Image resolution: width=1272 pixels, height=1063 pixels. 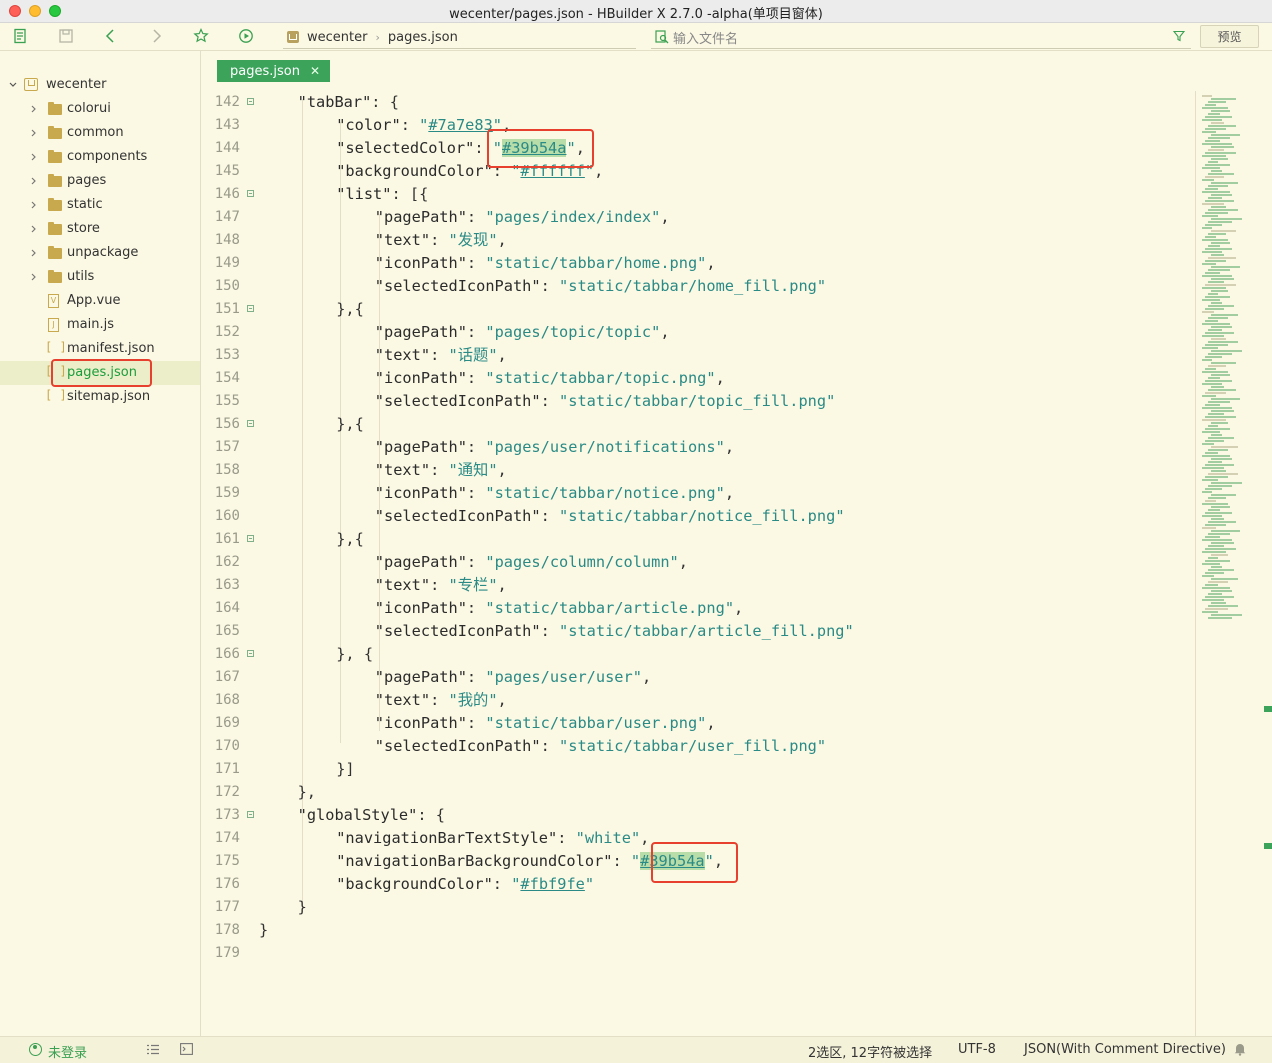 What do you see at coordinates (100, 277) in the screenshot?
I see `tree-item: utils` at bounding box center [100, 277].